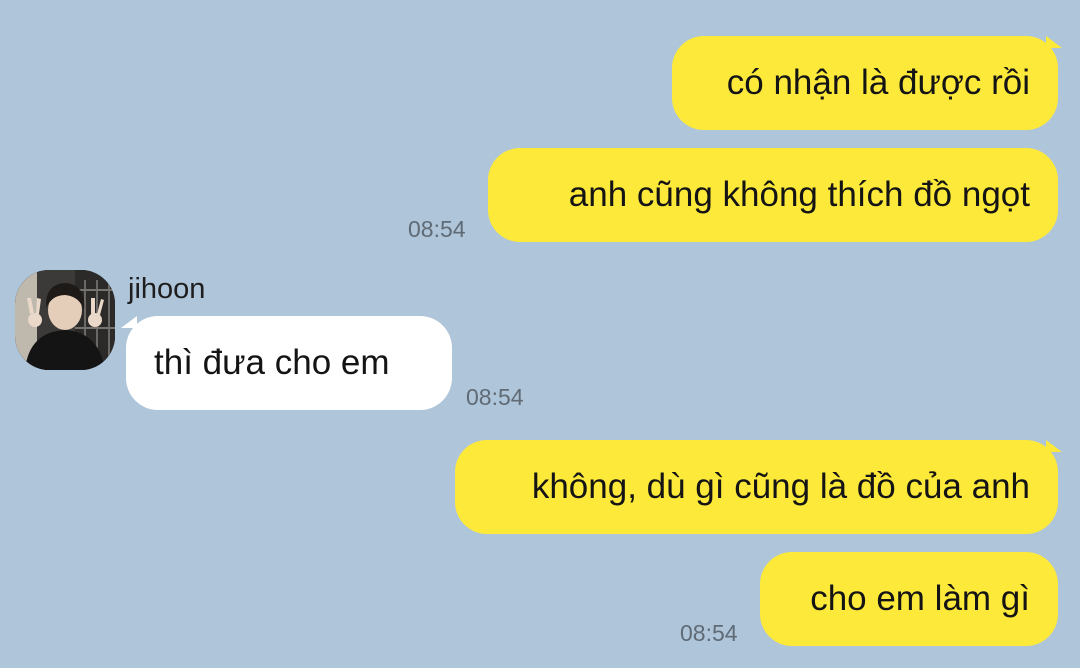 Image resolution: width=1080 pixels, height=668 pixels. Describe the element at coordinates (799, 194) in the screenshot. I see `message-text: anh cũng không thích đồ ngọt` at that location.